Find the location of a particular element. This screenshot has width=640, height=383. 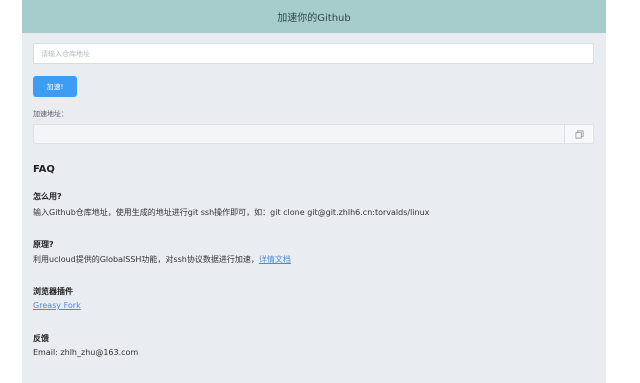

faq-answer-plugin: Greasy Fork is located at coordinates (57, 305).